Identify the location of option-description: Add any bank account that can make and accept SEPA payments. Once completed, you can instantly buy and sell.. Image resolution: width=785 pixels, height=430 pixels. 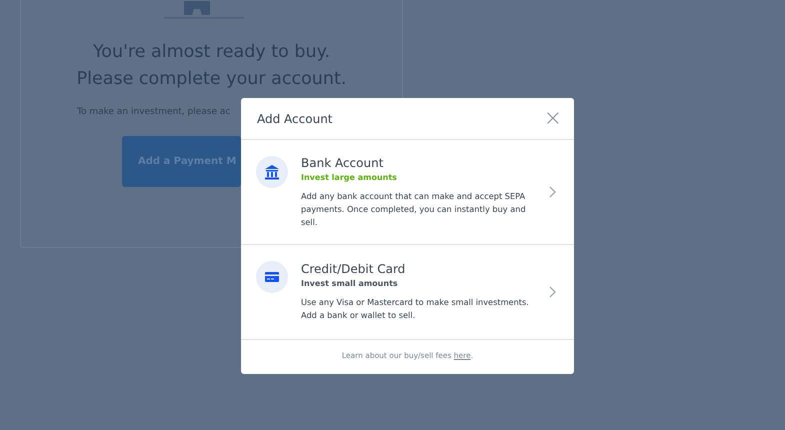
(414, 209).